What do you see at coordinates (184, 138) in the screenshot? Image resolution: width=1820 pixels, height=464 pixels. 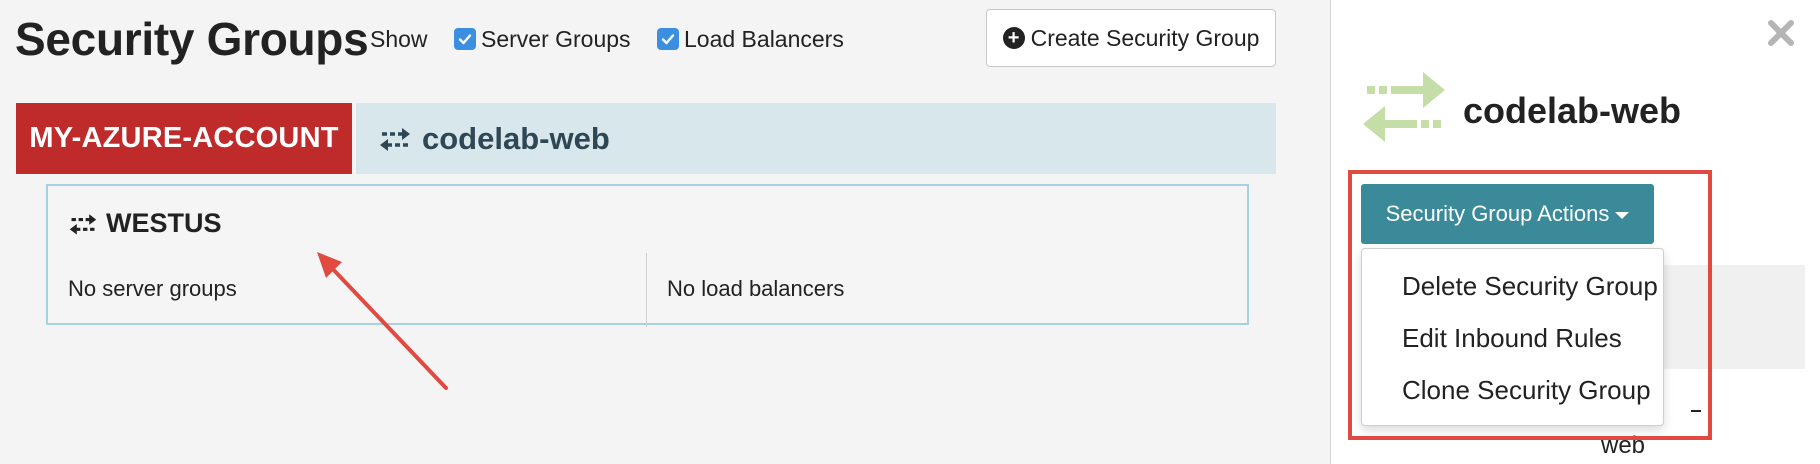 I see `account-tab: MY-AZURE-ACCOUNT` at bounding box center [184, 138].